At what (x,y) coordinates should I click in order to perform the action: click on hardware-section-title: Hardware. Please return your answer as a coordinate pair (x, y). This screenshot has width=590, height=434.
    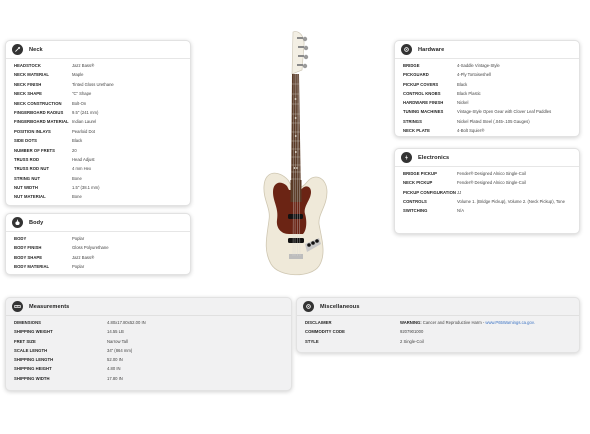
    Looking at the image, I should click on (431, 49).